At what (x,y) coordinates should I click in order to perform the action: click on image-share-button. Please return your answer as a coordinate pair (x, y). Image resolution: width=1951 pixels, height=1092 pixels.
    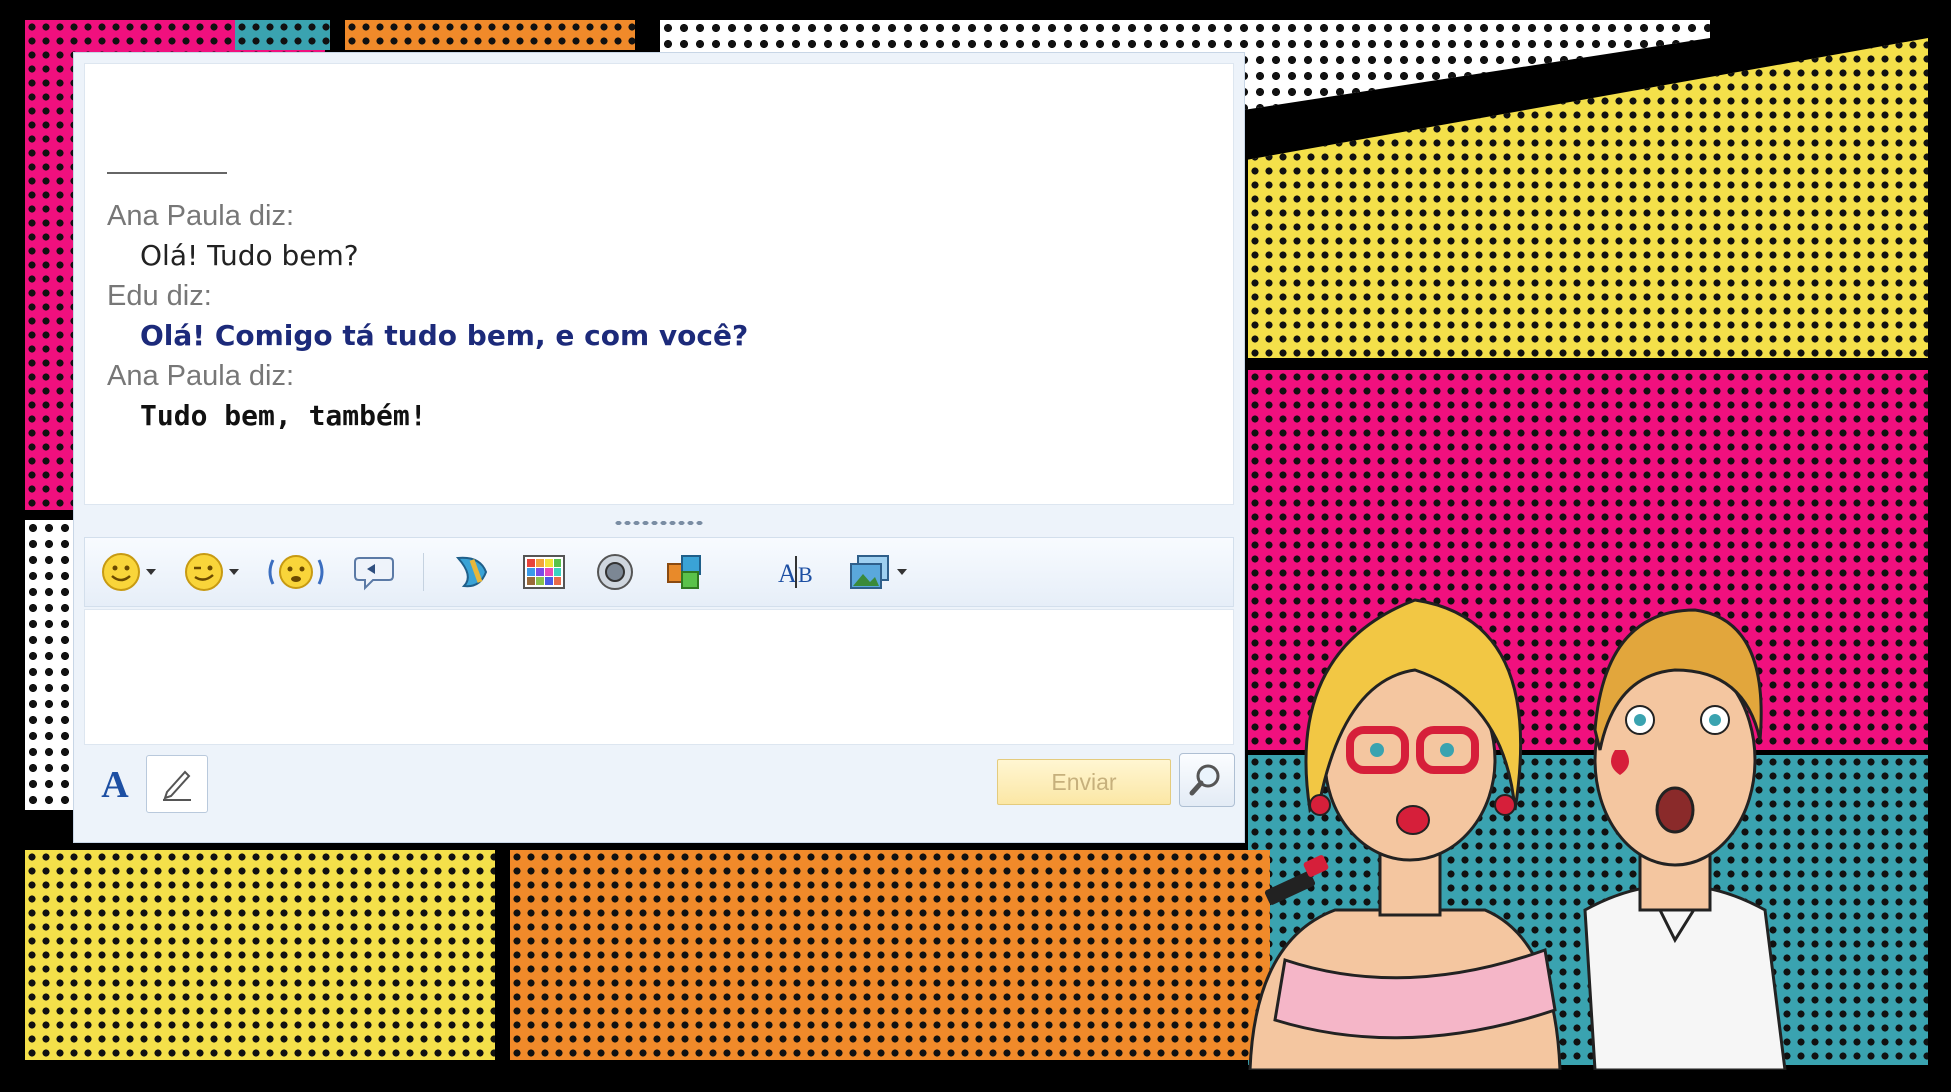
    Looking at the image, I should click on (877, 572).